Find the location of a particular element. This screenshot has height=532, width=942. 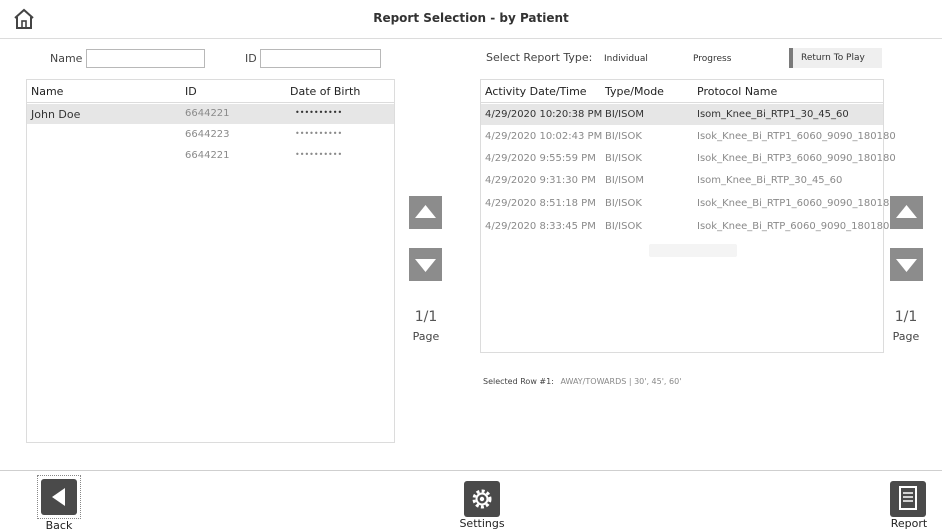

column-header-activity-date: Activity Date/Time is located at coordinates (536, 91).